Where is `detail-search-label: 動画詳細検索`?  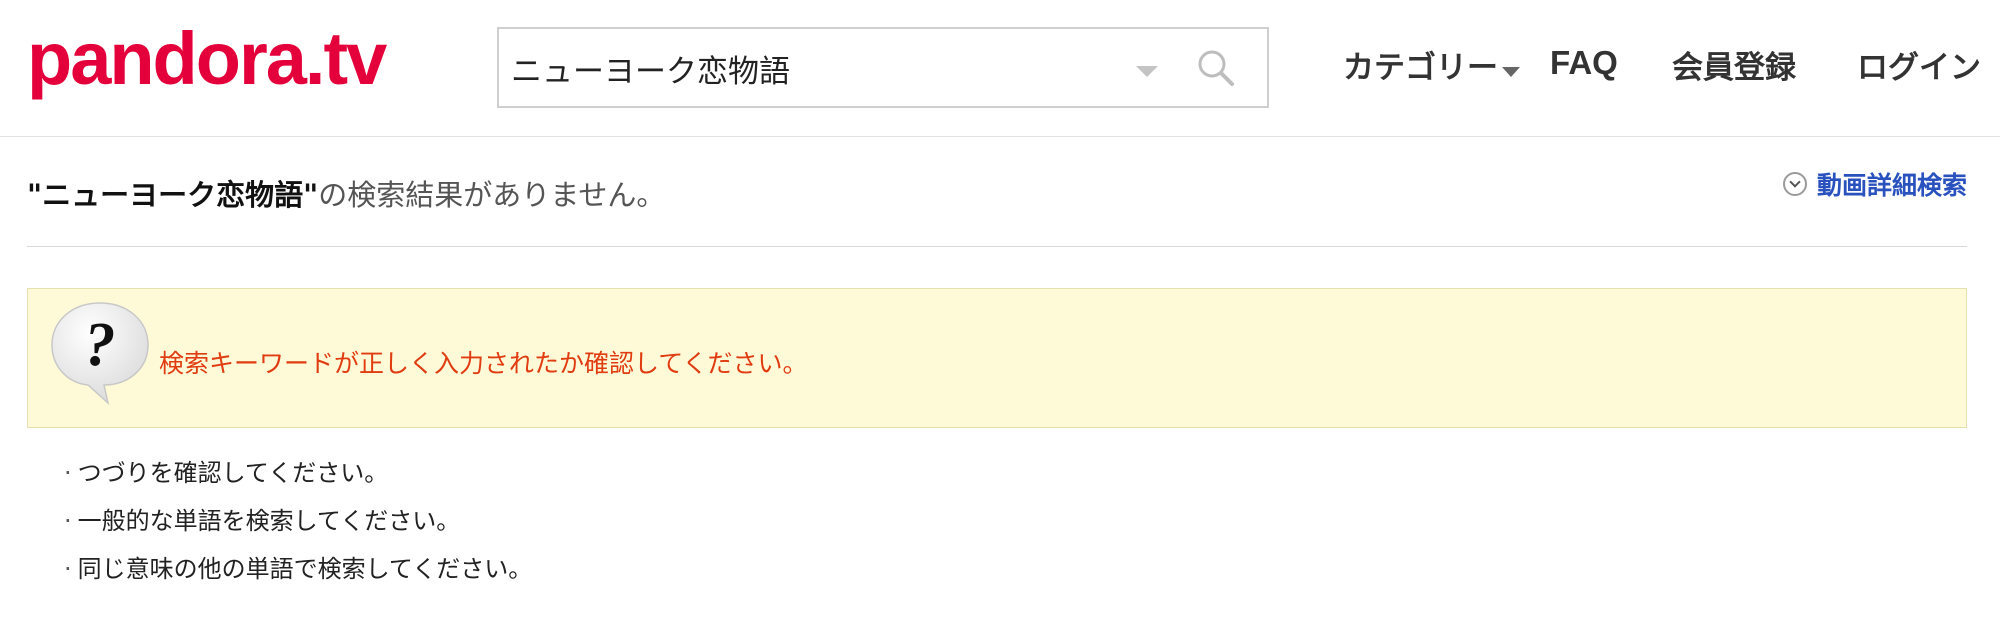
detail-search-label: 動画詳細検索 is located at coordinates (1891, 185).